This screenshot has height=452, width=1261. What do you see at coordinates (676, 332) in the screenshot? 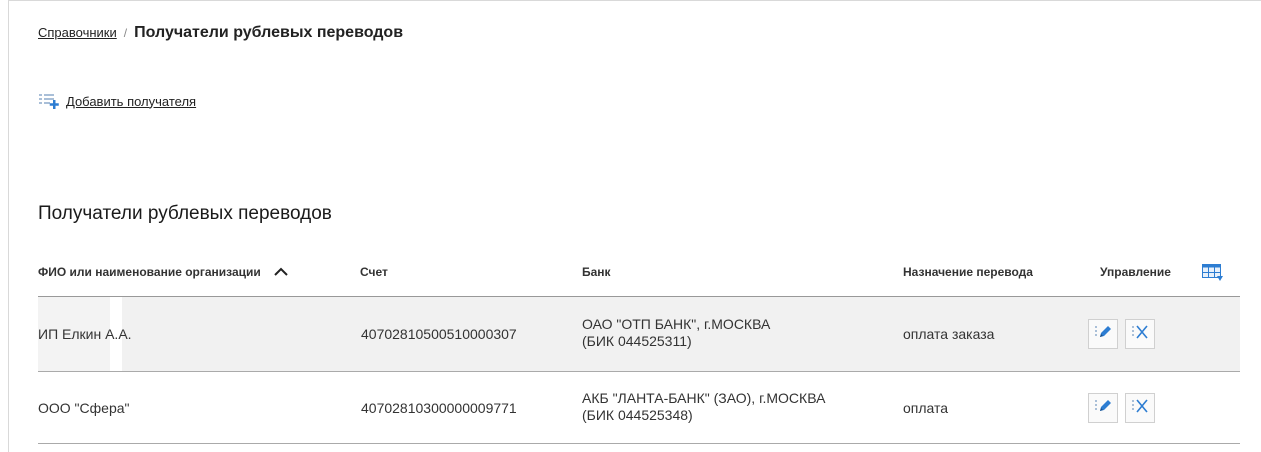
I see `cell-bank: ОАО "ОТП БАНК", г.МОСКВА (БИК 044525311)` at bounding box center [676, 332].